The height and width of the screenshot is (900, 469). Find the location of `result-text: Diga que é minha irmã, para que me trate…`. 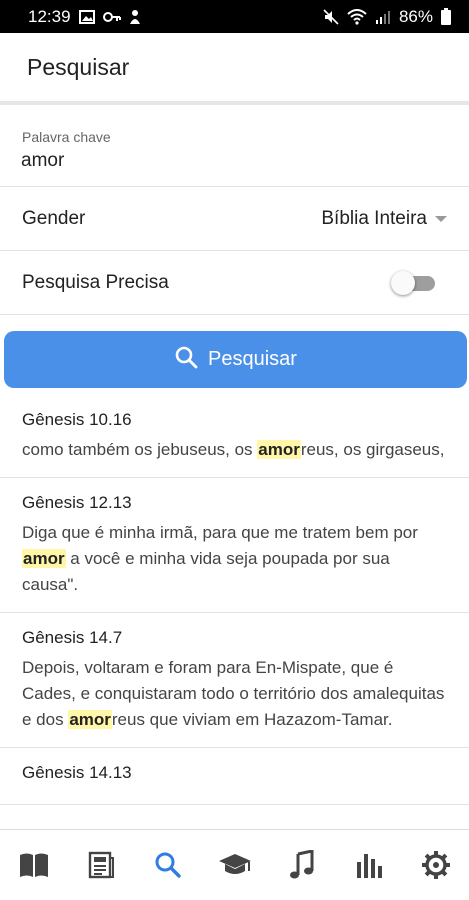

result-text: Diga que é minha irmã, para que me trate… is located at coordinates (220, 558).